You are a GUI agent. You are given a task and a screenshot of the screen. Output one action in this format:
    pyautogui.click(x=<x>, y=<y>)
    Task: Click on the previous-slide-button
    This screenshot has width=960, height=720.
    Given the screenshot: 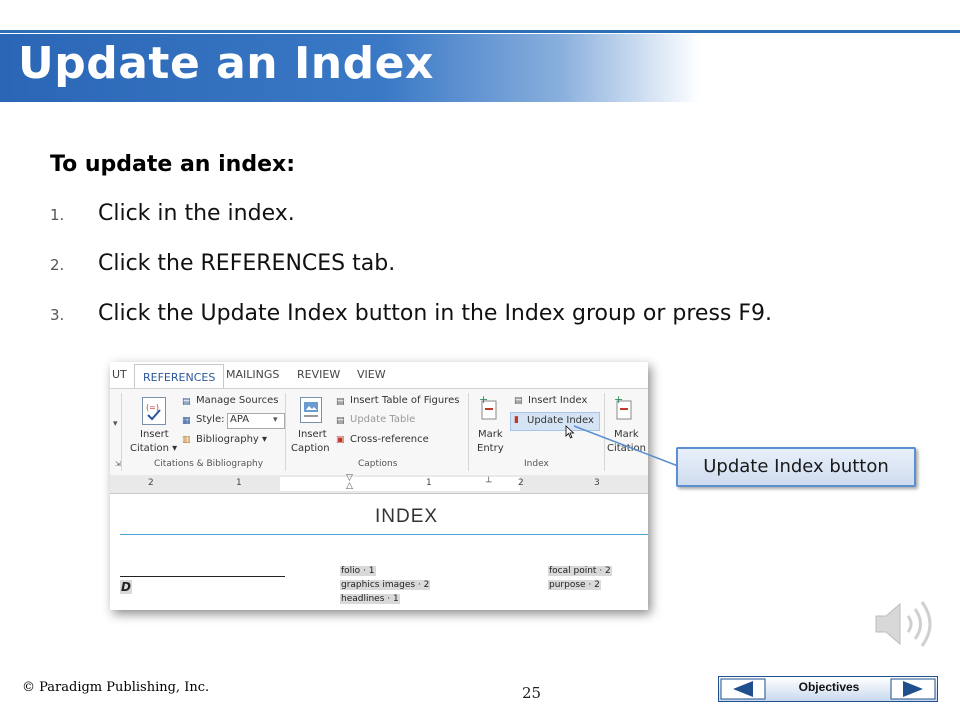 What is the action you would take?
    pyautogui.click(x=744, y=689)
    